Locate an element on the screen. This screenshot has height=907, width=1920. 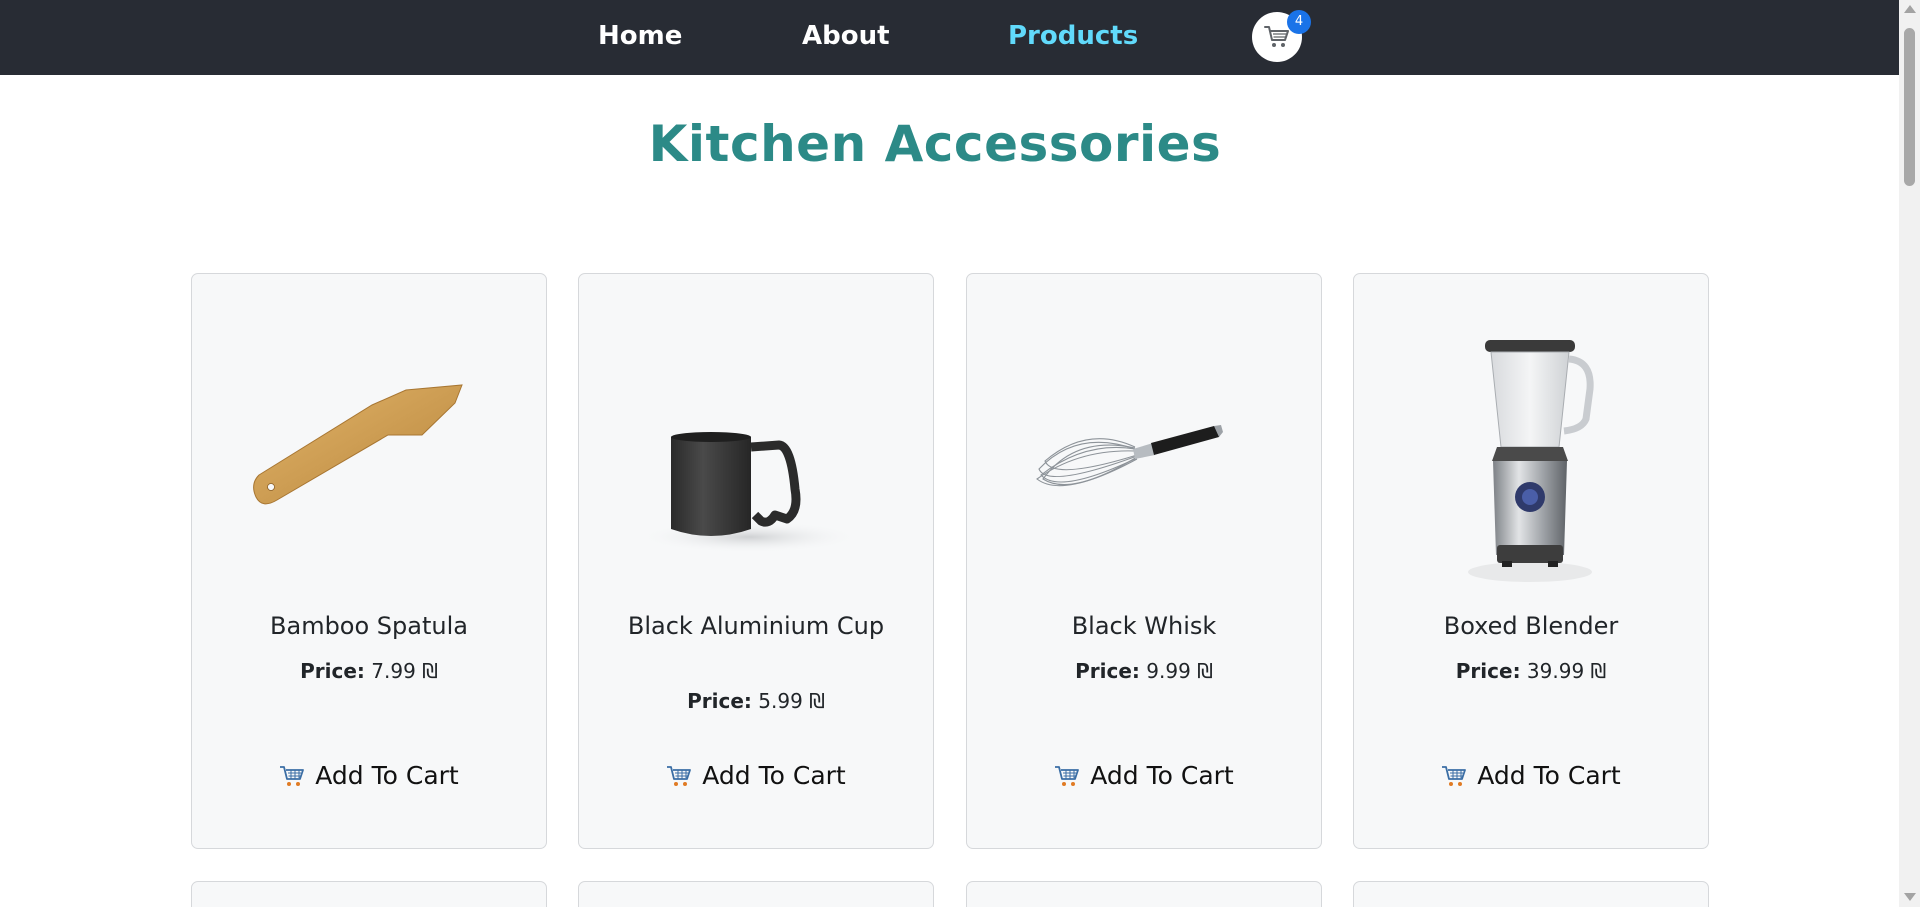
black-whisk-image is located at coordinates (1129, 456).